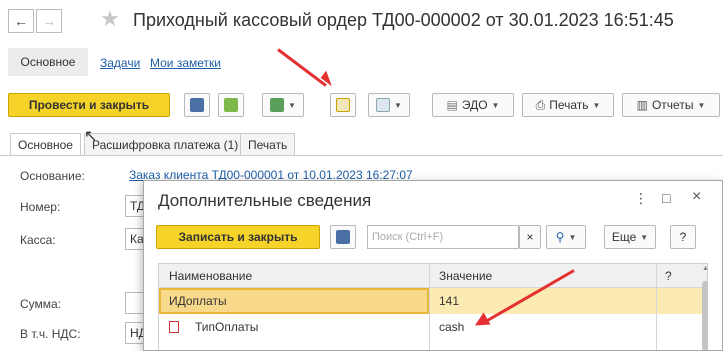 Image resolution: width=723 pixels, height=351 pixels. What do you see at coordinates (705, 268) in the screenshot?
I see `scroll-up-icon: ▲` at bounding box center [705, 268].